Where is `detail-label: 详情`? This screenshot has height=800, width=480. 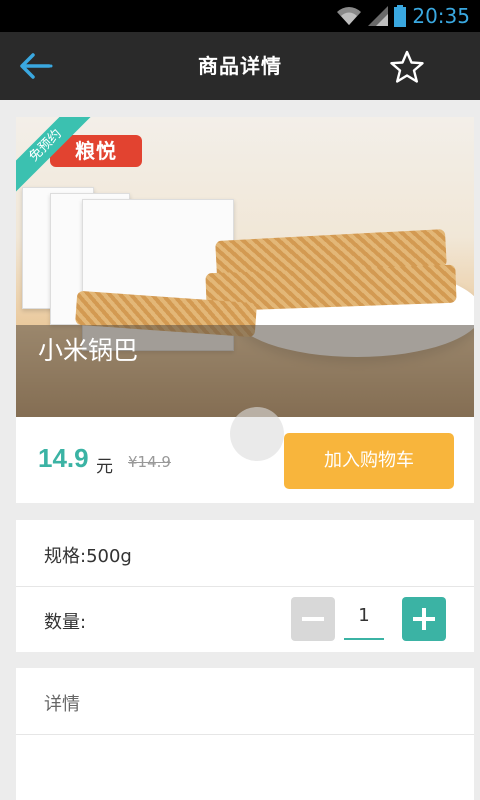 detail-label: 详情 is located at coordinates (62, 704).